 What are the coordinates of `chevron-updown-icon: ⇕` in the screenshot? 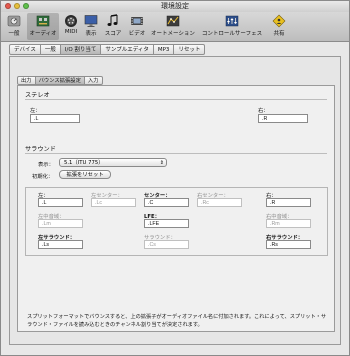 It's located at (161, 163).